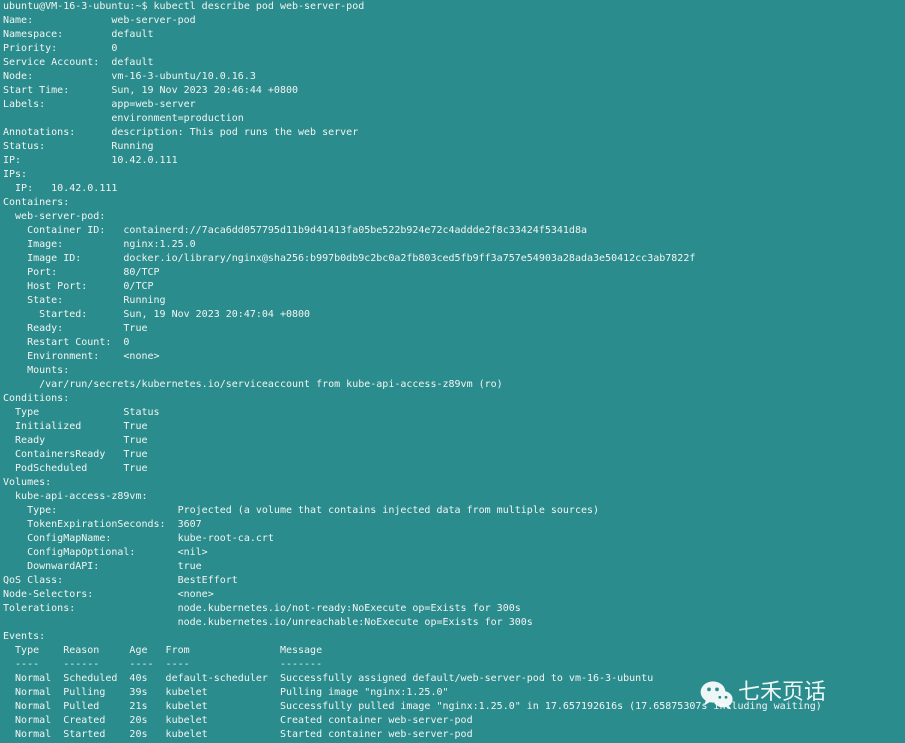 This screenshot has width=905, height=743. I want to click on terminal-line: PodScheduled True, so click(75, 468).